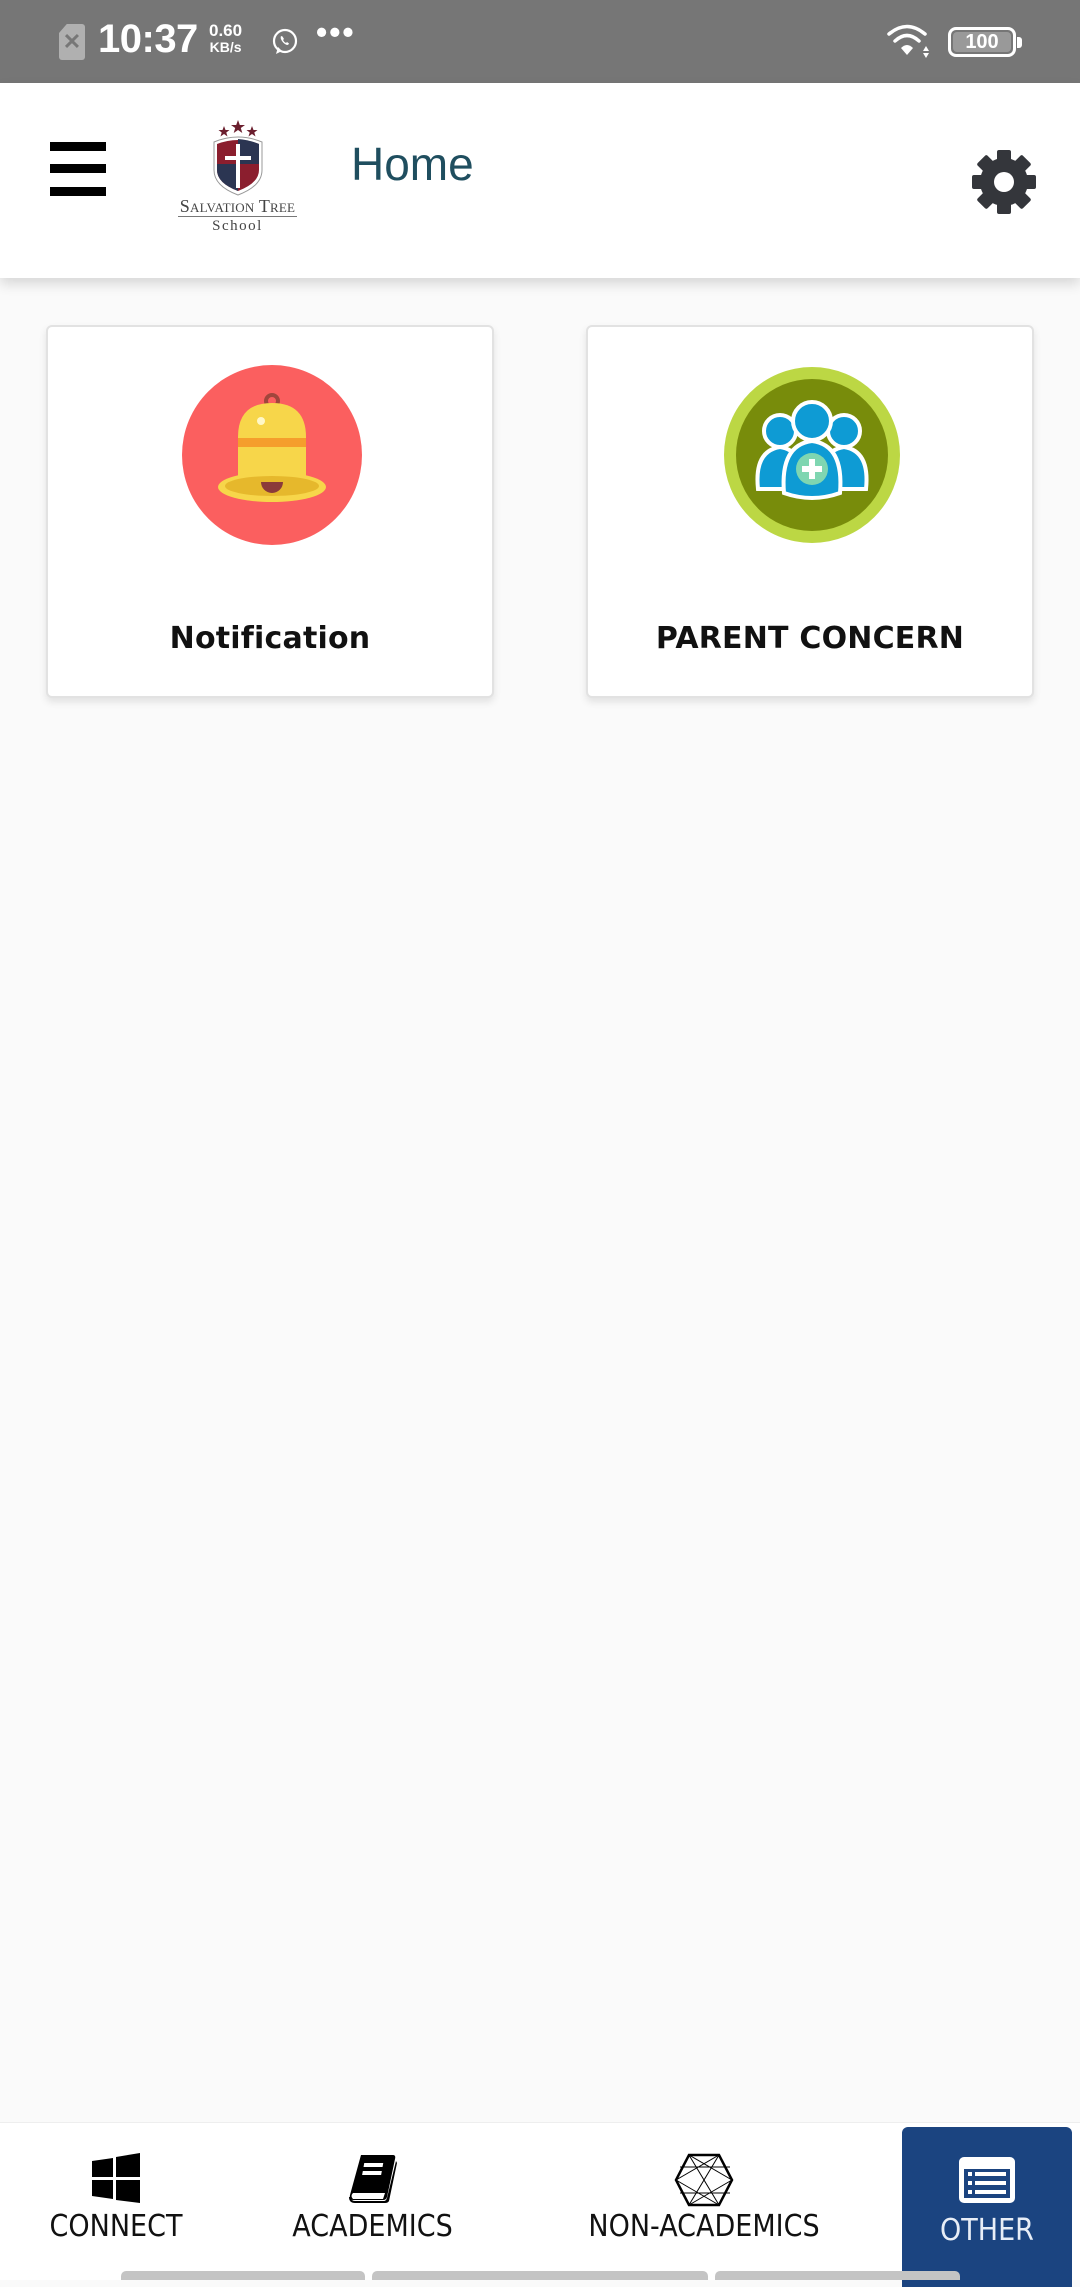 Image resolution: width=1080 pixels, height=2287 pixels. I want to click on nav-tab-academics: ACADEMICS, so click(372, 2202).